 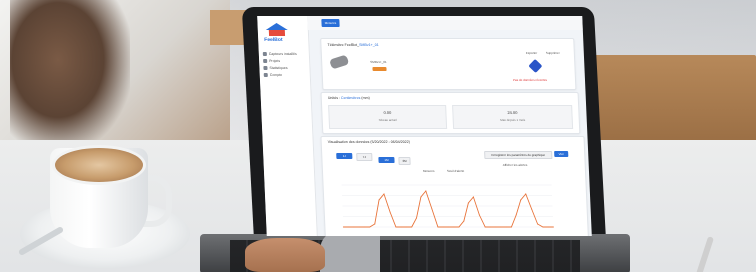 What do you see at coordinates (364, 157) in the screenshot?
I see `range-button-7d: 7J` at bounding box center [364, 157].